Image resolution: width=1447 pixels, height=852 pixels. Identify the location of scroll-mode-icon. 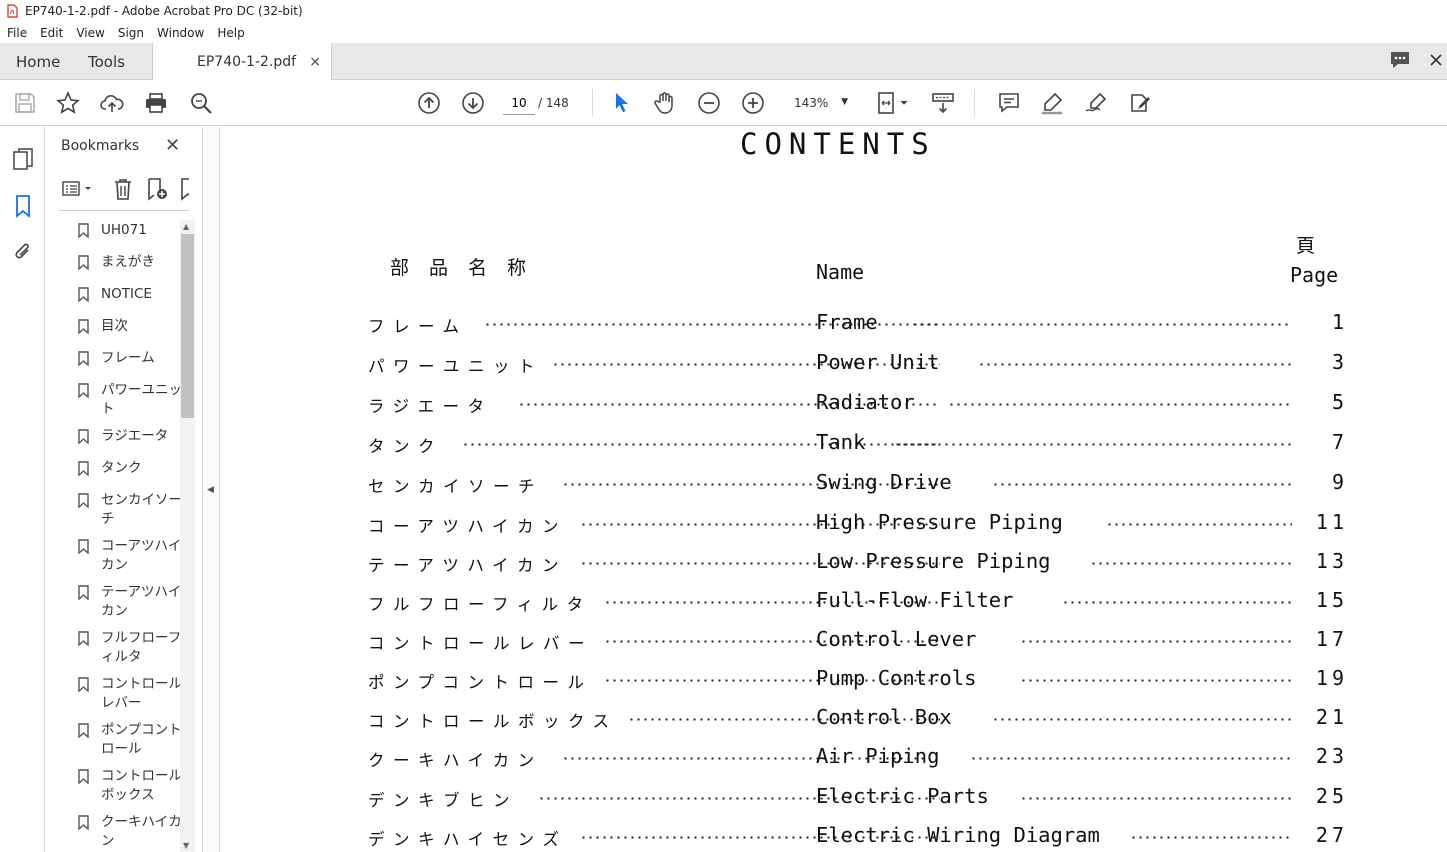
(943, 103).